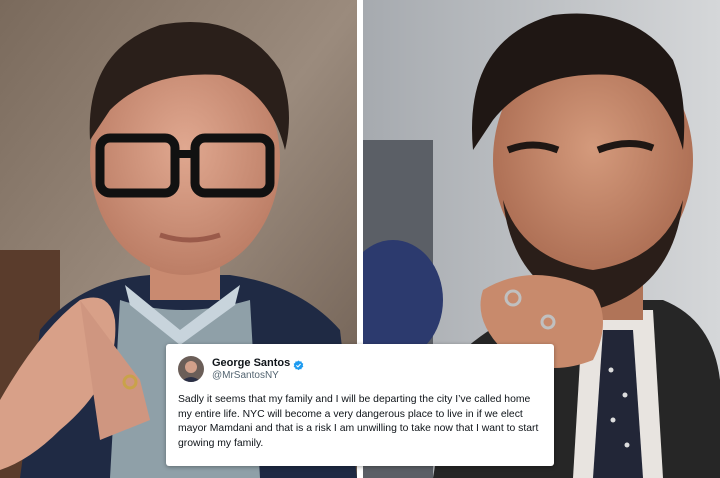  Describe the element at coordinates (258, 376) in the screenshot. I see `author-handle: @MrSantosNY` at that location.